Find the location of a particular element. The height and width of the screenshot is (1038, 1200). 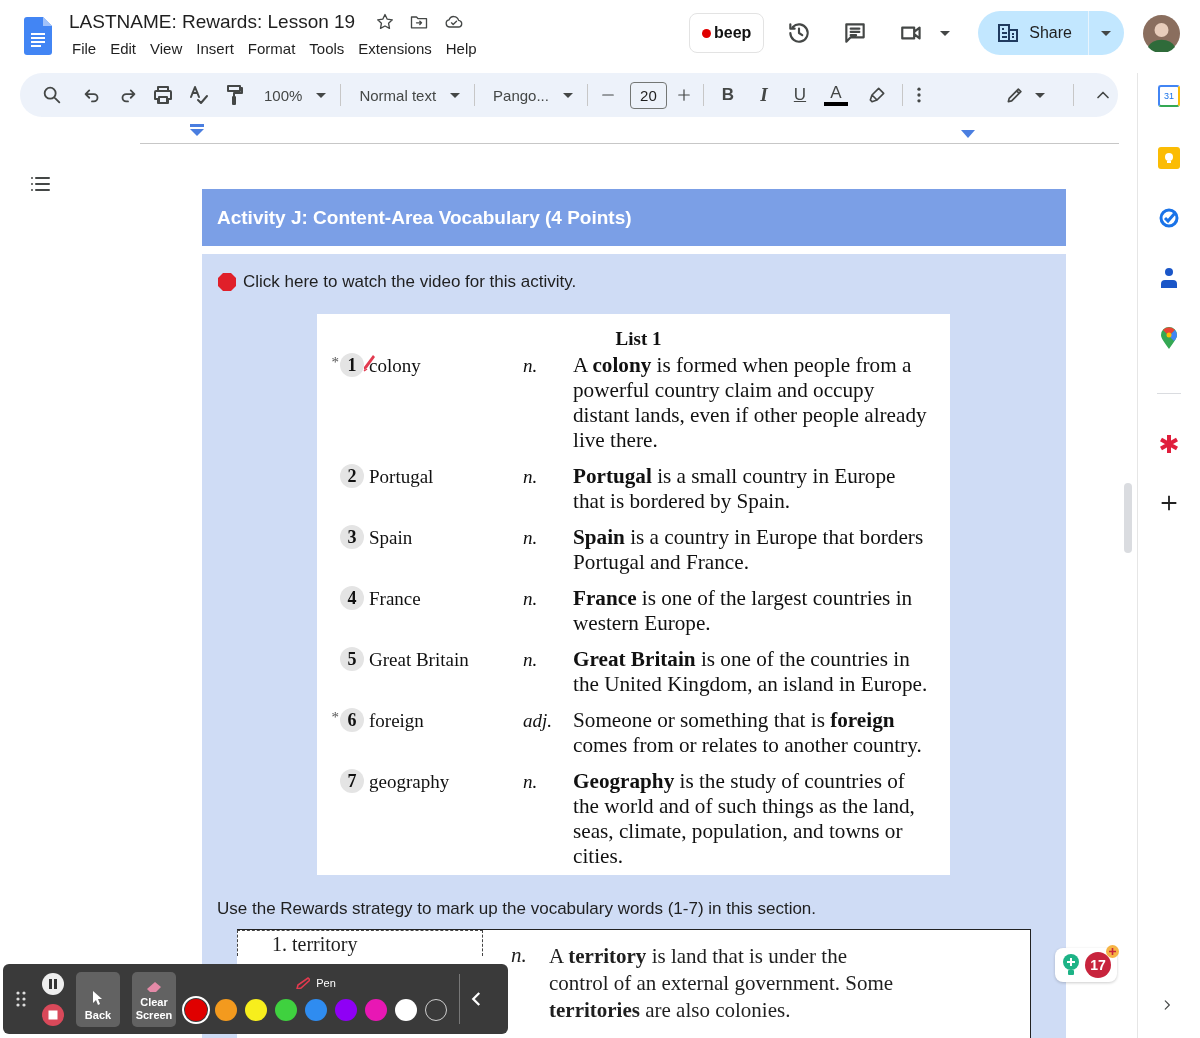

definition: Geography is the study of countries of the world and of such things as the land, seas, climate, population, and towns or cities. is located at coordinates (744, 819).